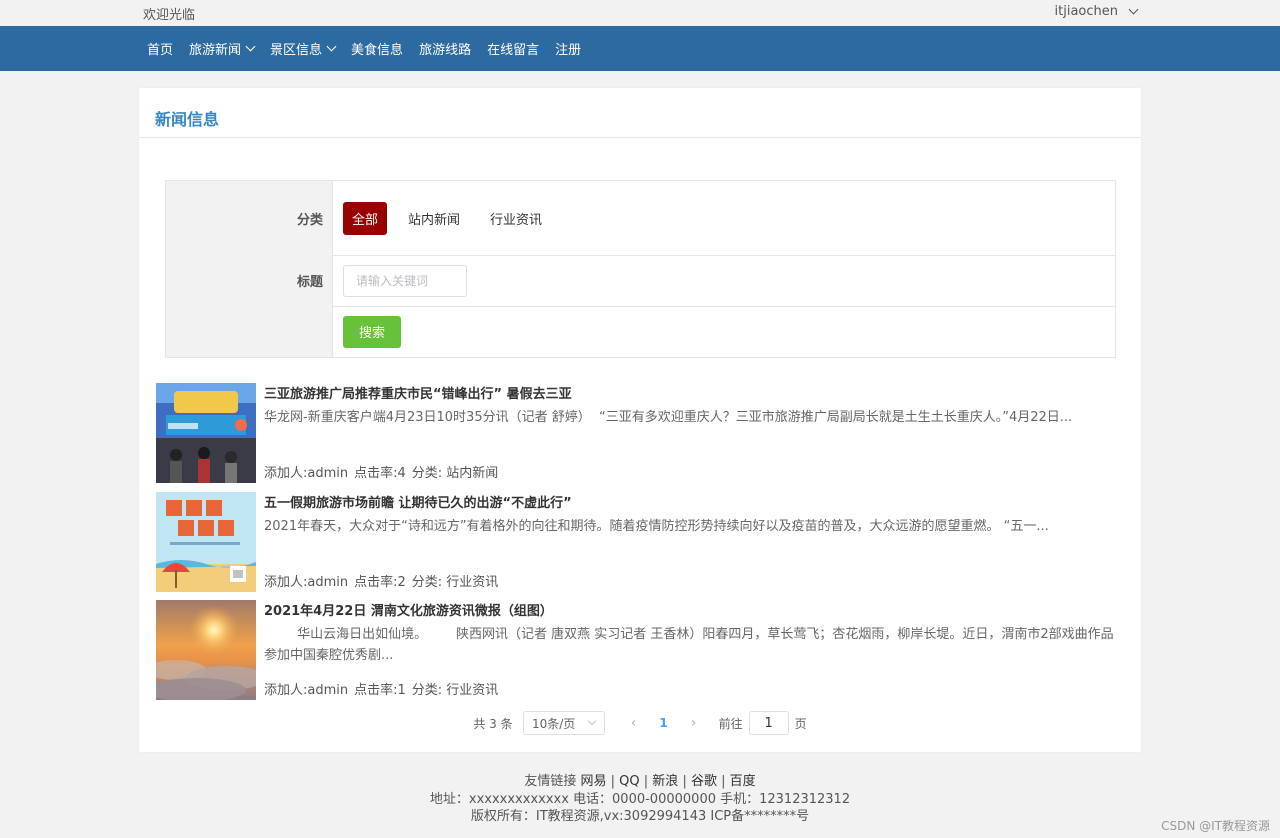 This screenshot has height=838, width=1280. What do you see at coordinates (550, 781) in the screenshot?
I see `friend-links-label: 友情链接` at bounding box center [550, 781].